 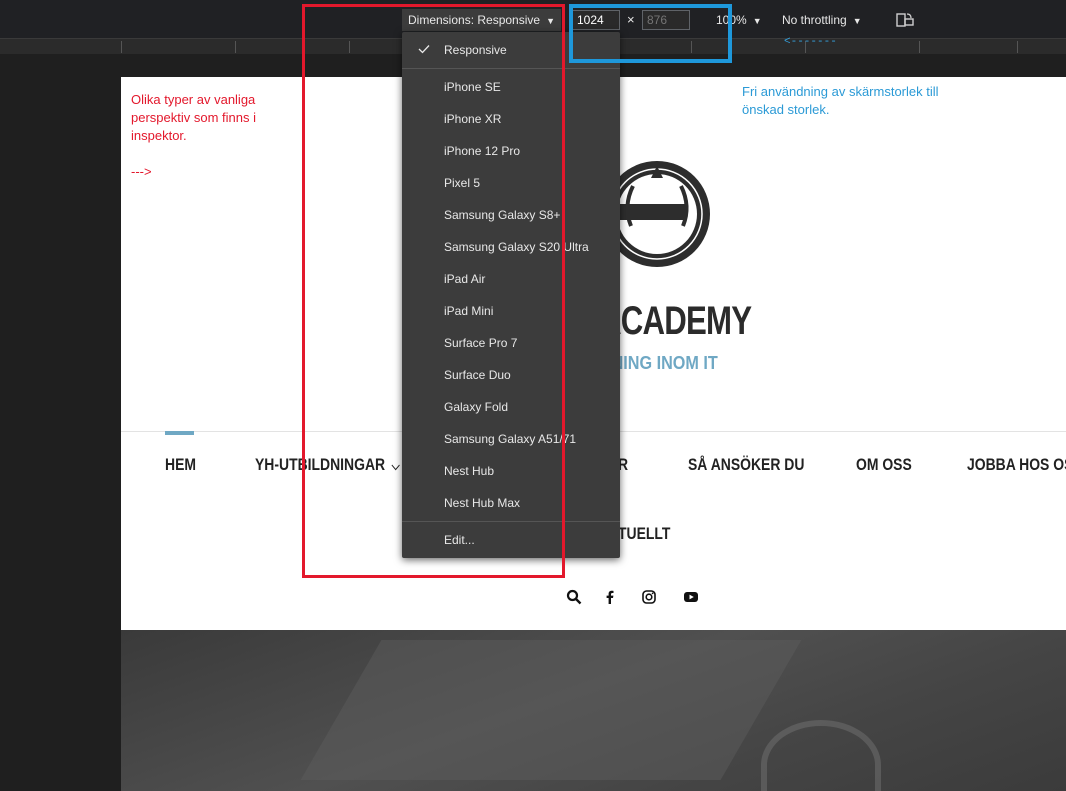 What do you see at coordinates (395, 465) in the screenshot?
I see `chevron-down-icon: ⌵` at bounding box center [395, 465].